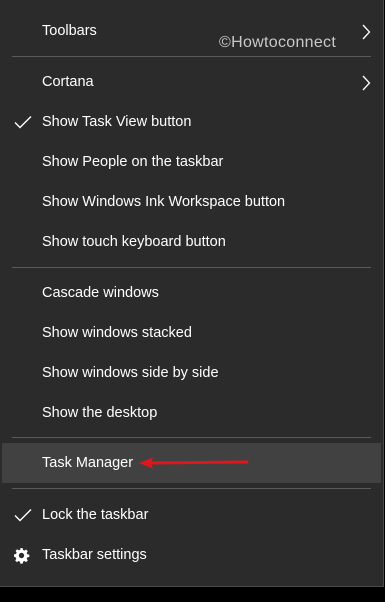  Describe the element at coordinates (130, 373) in the screenshot. I see `menu-item-label: Show windows side by side` at that location.